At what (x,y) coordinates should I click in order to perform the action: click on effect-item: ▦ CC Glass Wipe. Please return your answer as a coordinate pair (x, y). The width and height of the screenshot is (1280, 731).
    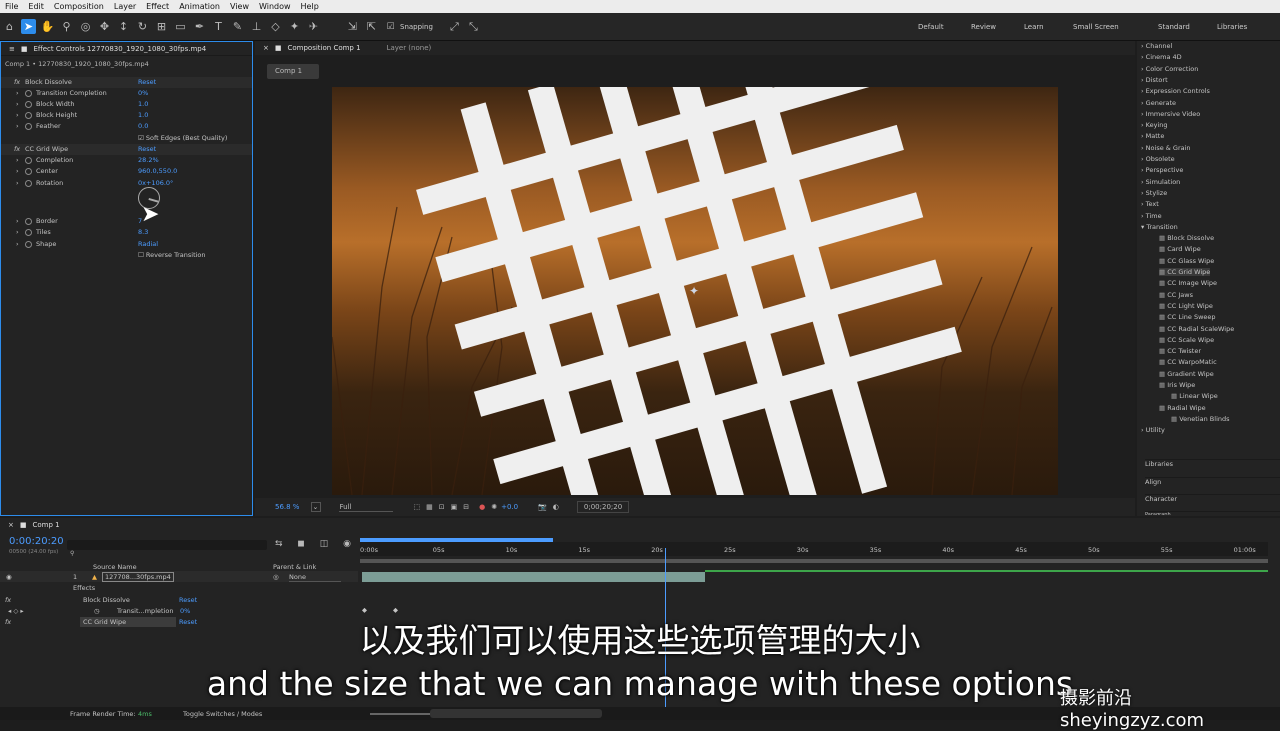
    Looking at the image, I should click on (1186, 261).